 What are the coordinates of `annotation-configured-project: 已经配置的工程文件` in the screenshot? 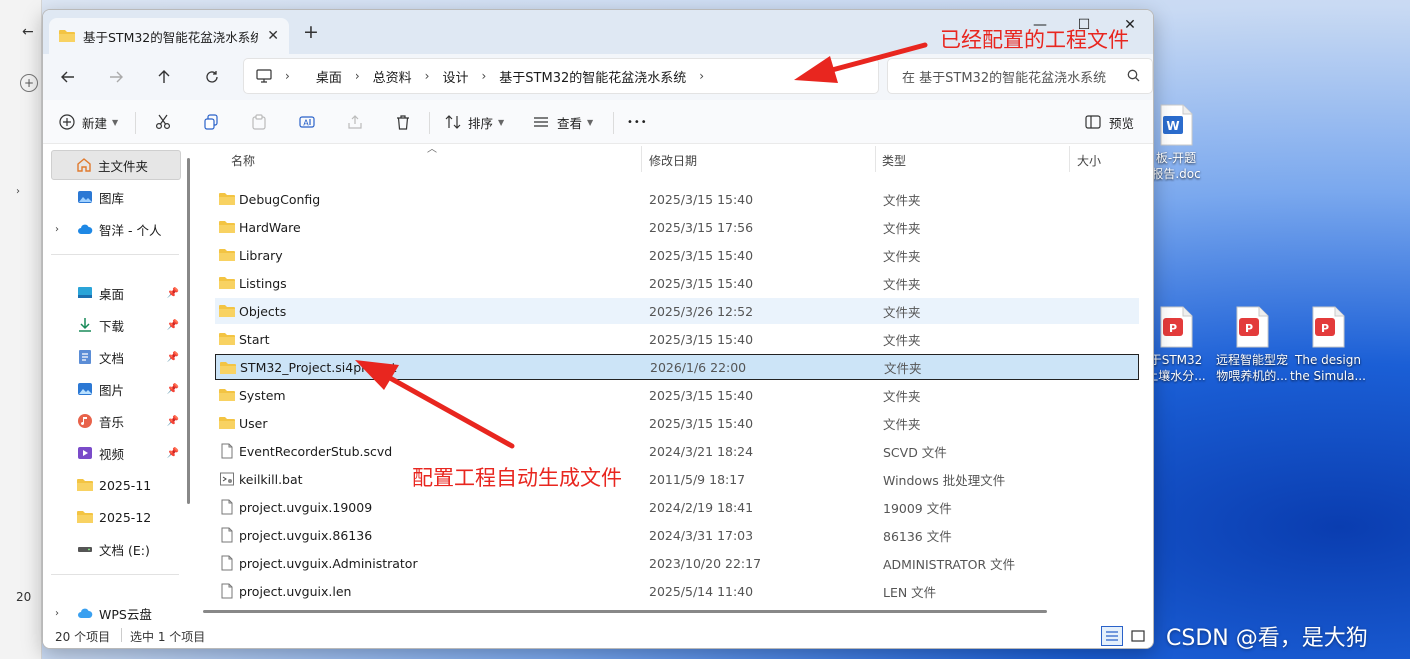 It's located at (1034, 40).